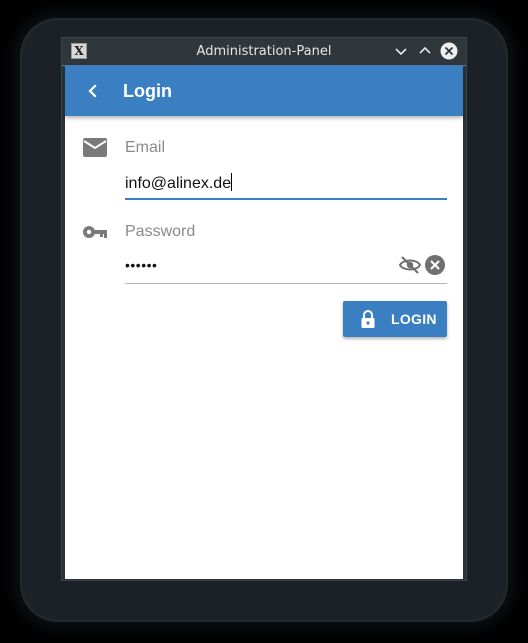 The width and height of the screenshot is (528, 643). I want to click on close-window-button, so click(449, 51).